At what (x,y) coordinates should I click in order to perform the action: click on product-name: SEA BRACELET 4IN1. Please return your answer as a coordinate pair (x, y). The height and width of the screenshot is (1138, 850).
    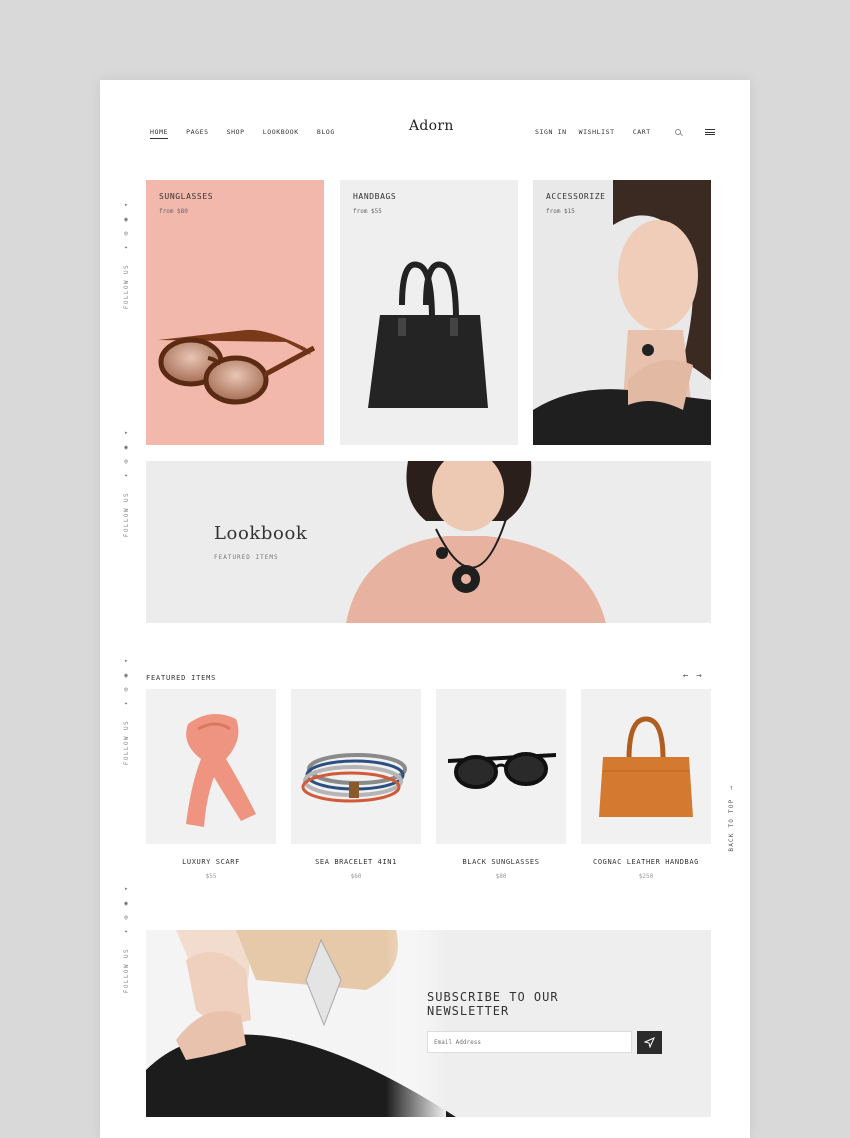
    Looking at the image, I should click on (356, 862).